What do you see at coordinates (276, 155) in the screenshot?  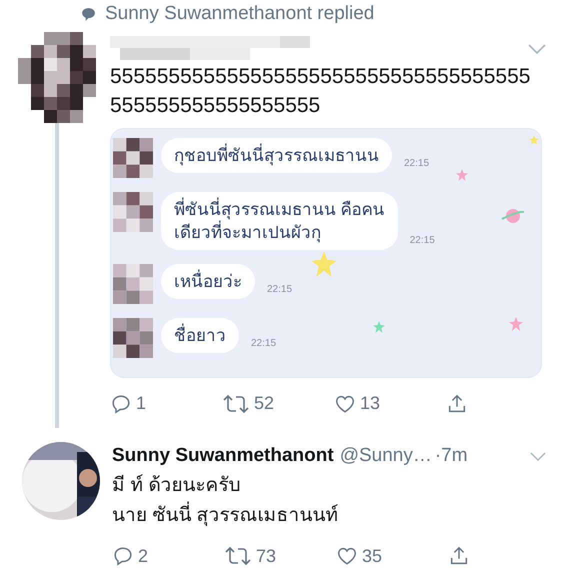 I see `chat-bubble: กุชอบพี่ซันนี่สุวรรณเมธานน` at bounding box center [276, 155].